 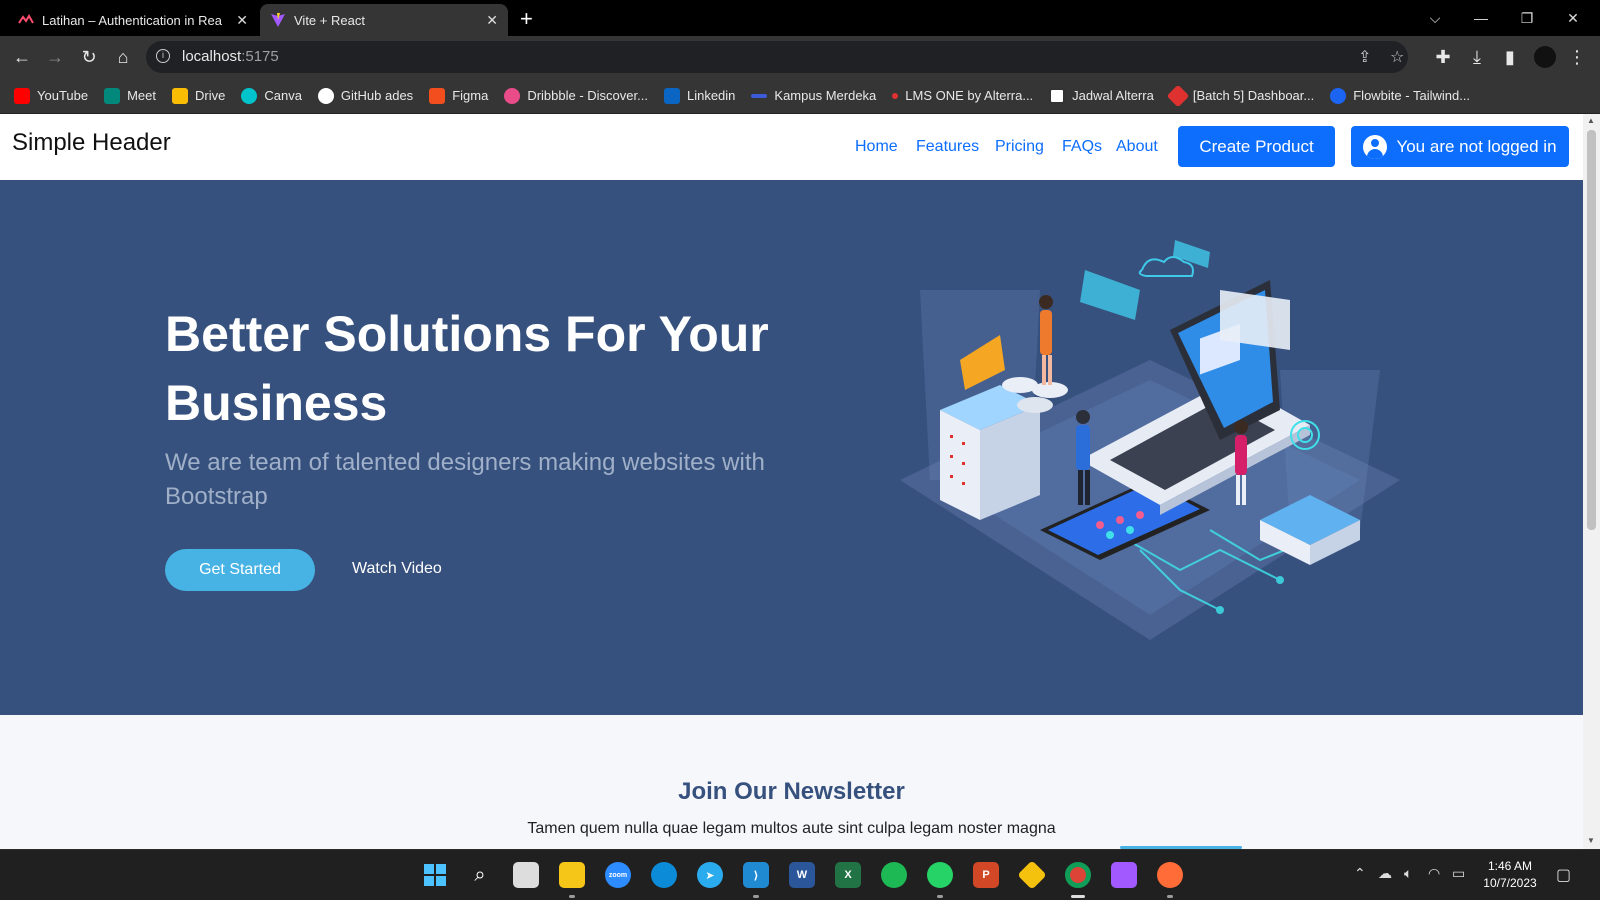 What do you see at coordinates (51, 95) in the screenshot?
I see `bookmark-youtube: YouTube` at bounding box center [51, 95].